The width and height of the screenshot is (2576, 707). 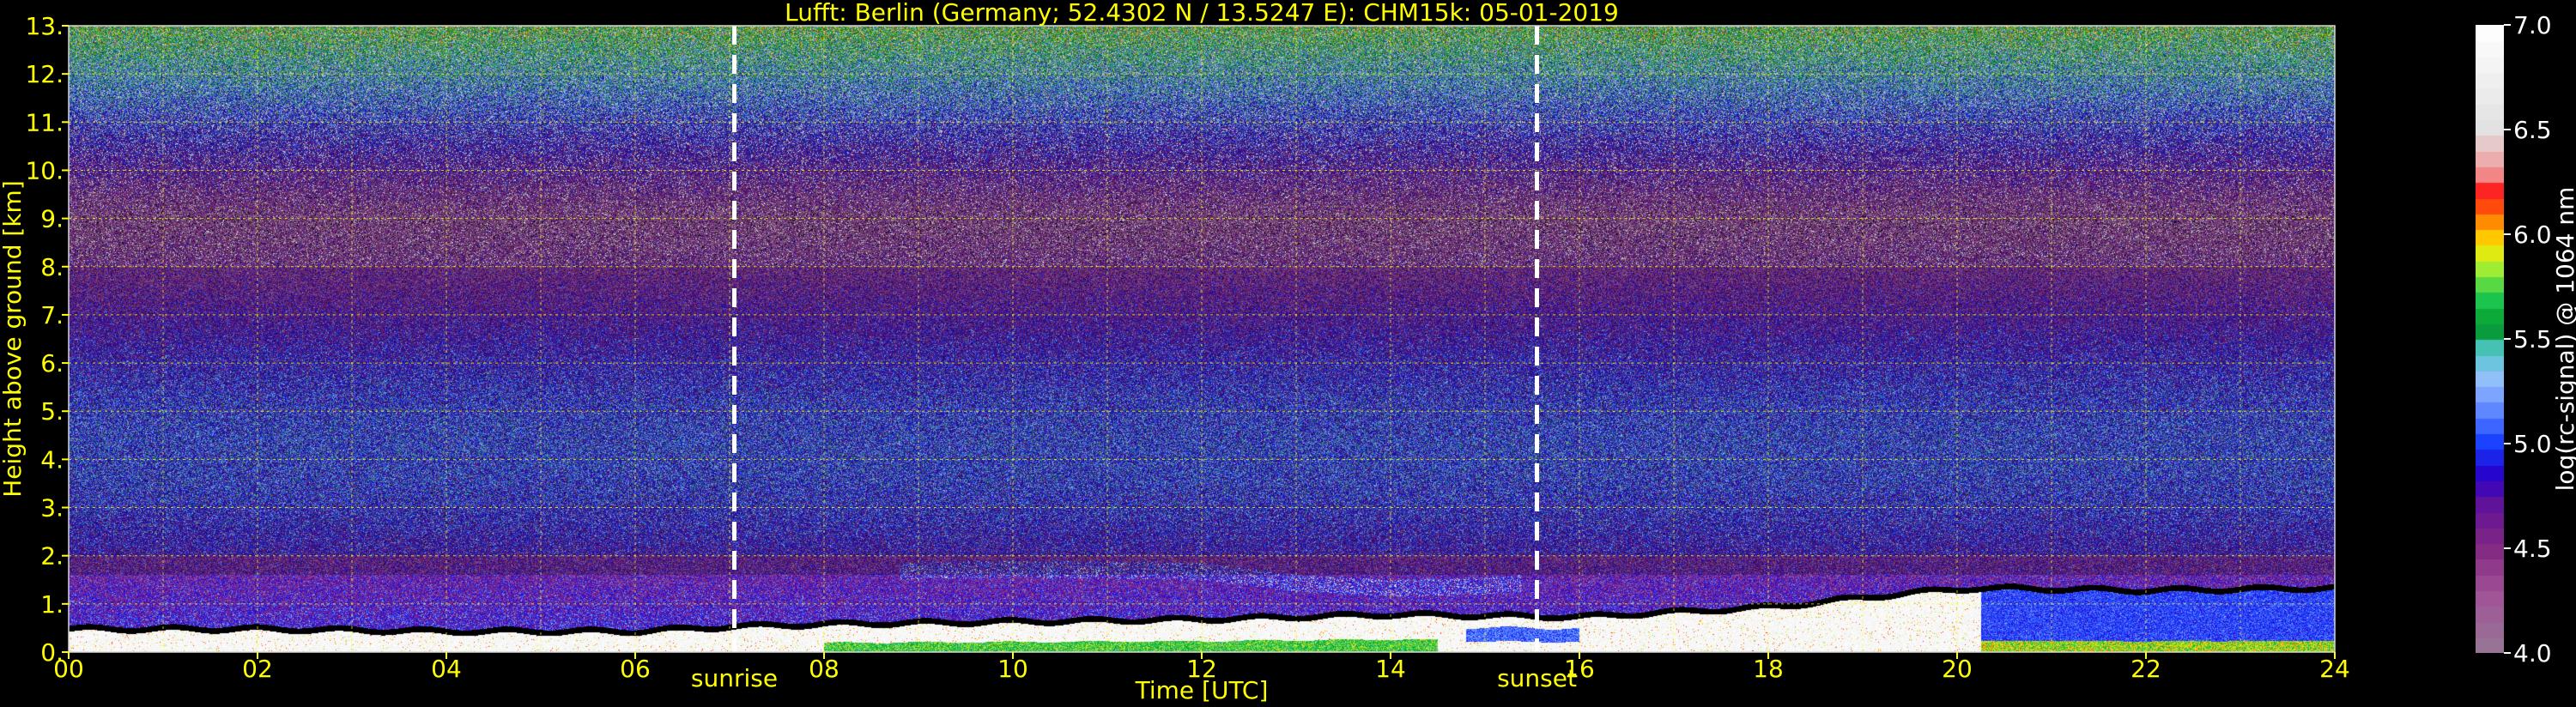 What do you see at coordinates (52, 556) in the screenshot?
I see `y-tick-label: 2.` at bounding box center [52, 556].